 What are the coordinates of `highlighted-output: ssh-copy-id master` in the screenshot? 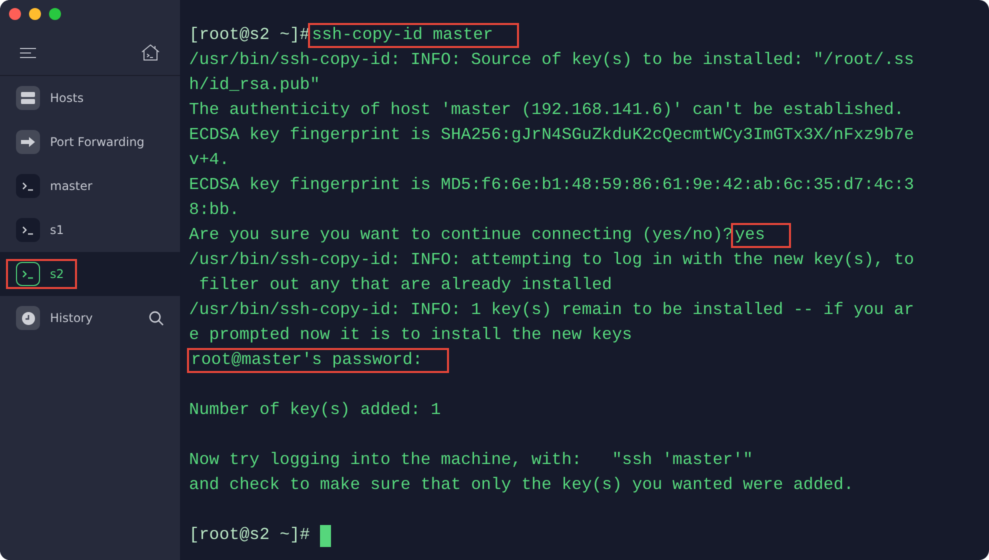 It's located at (414, 35).